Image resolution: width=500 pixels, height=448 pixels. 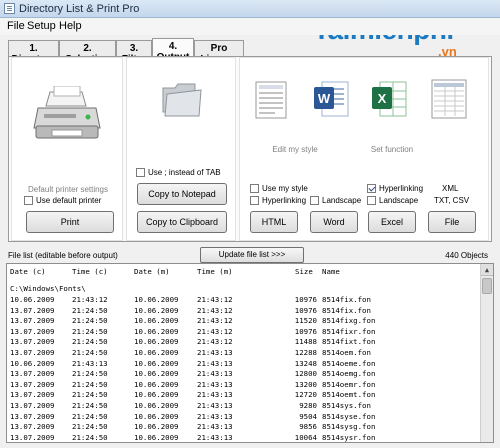 I want to click on svg-text: X, so click(x=382, y=98).